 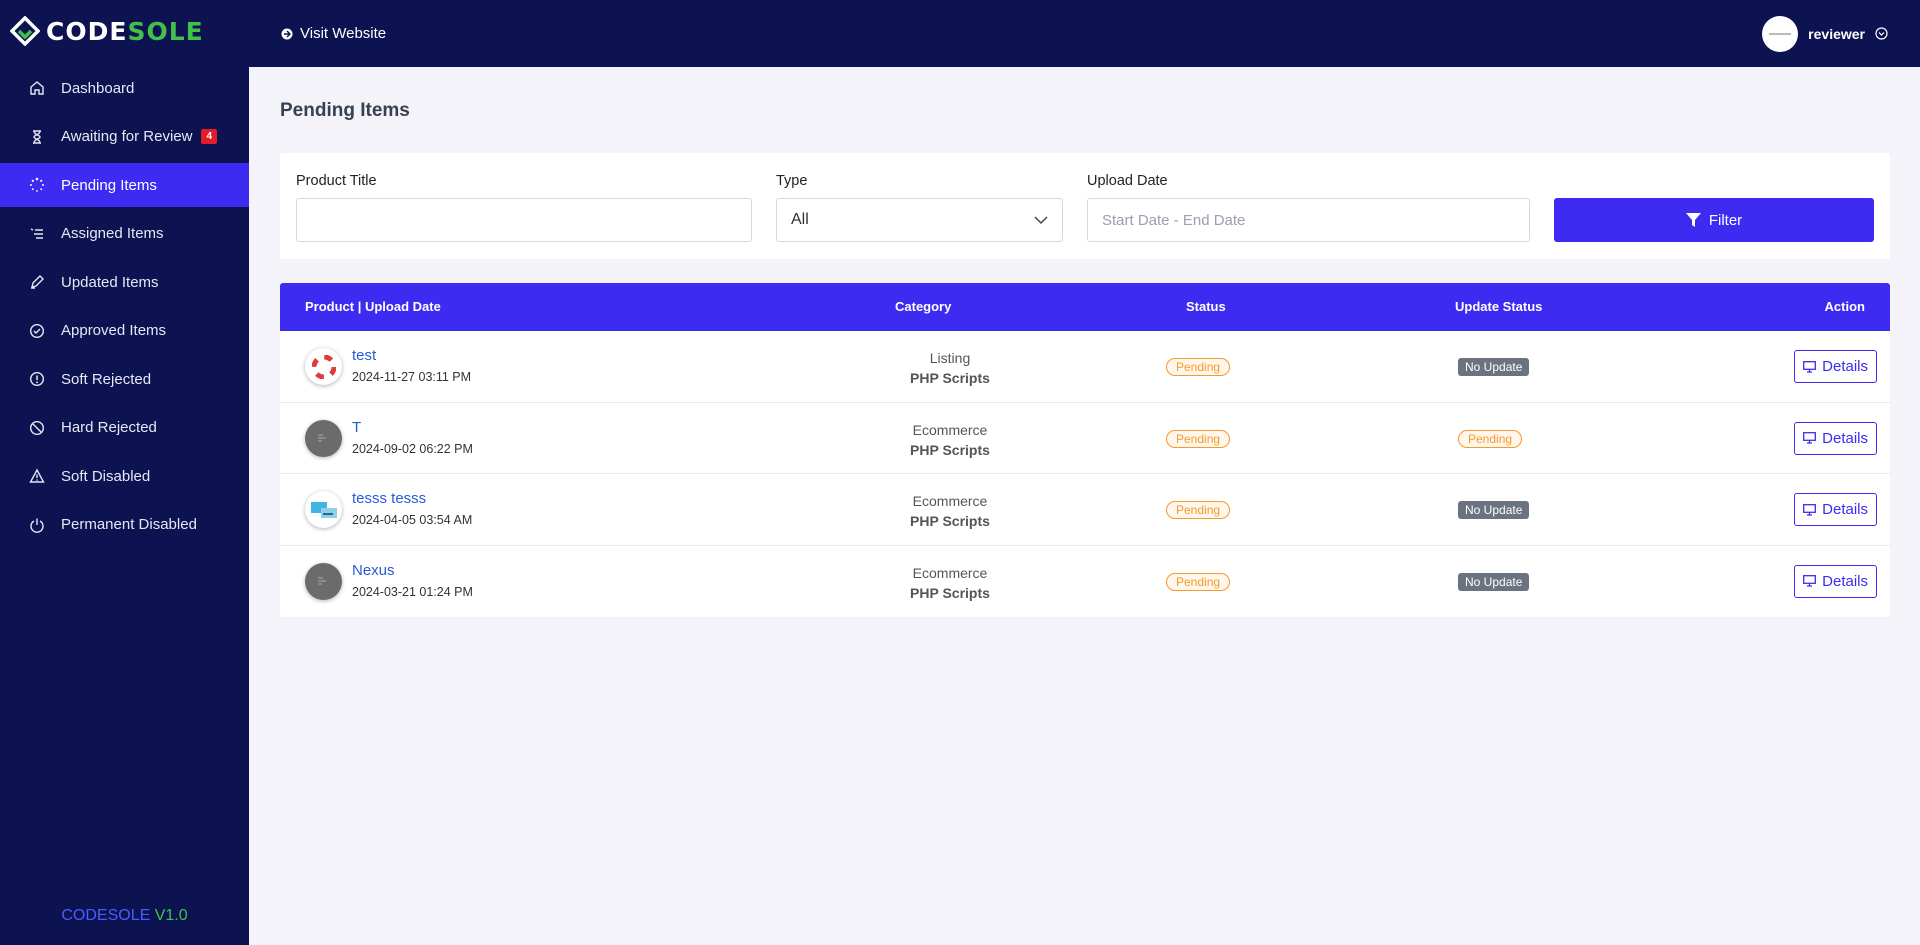 I want to click on upload-date-range-input, so click(x=1308, y=220).